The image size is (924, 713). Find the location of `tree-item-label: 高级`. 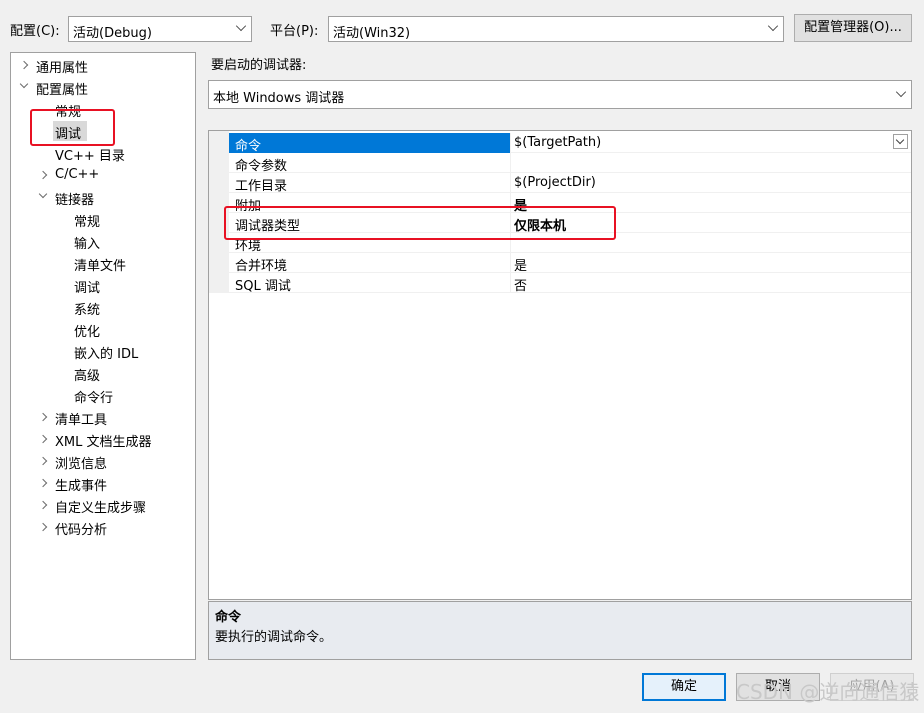

tree-item-label: 高级 is located at coordinates (87, 376).